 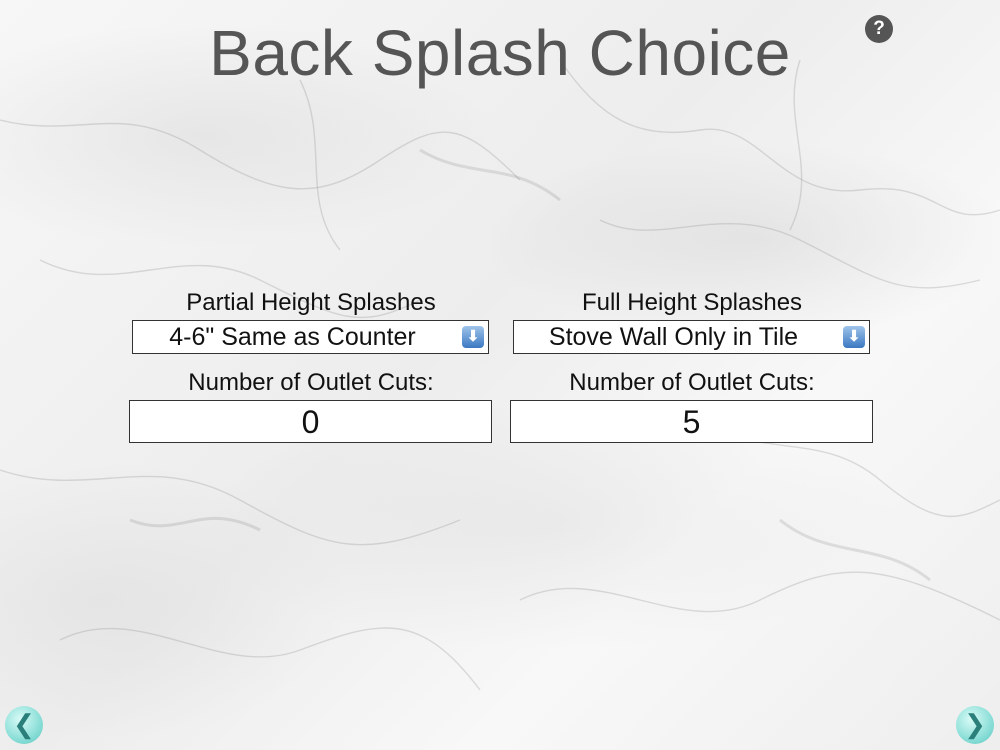 I want to click on full-outlet-field: 5, so click(x=691, y=421).